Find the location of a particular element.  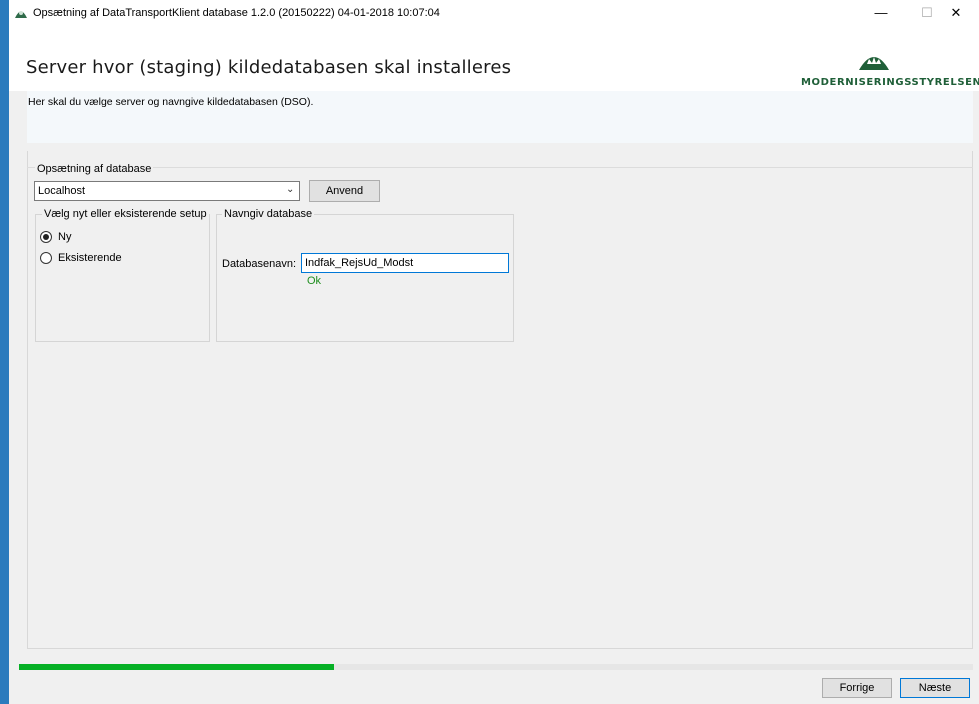

desktop-edge is located at coordinates (4, 352).